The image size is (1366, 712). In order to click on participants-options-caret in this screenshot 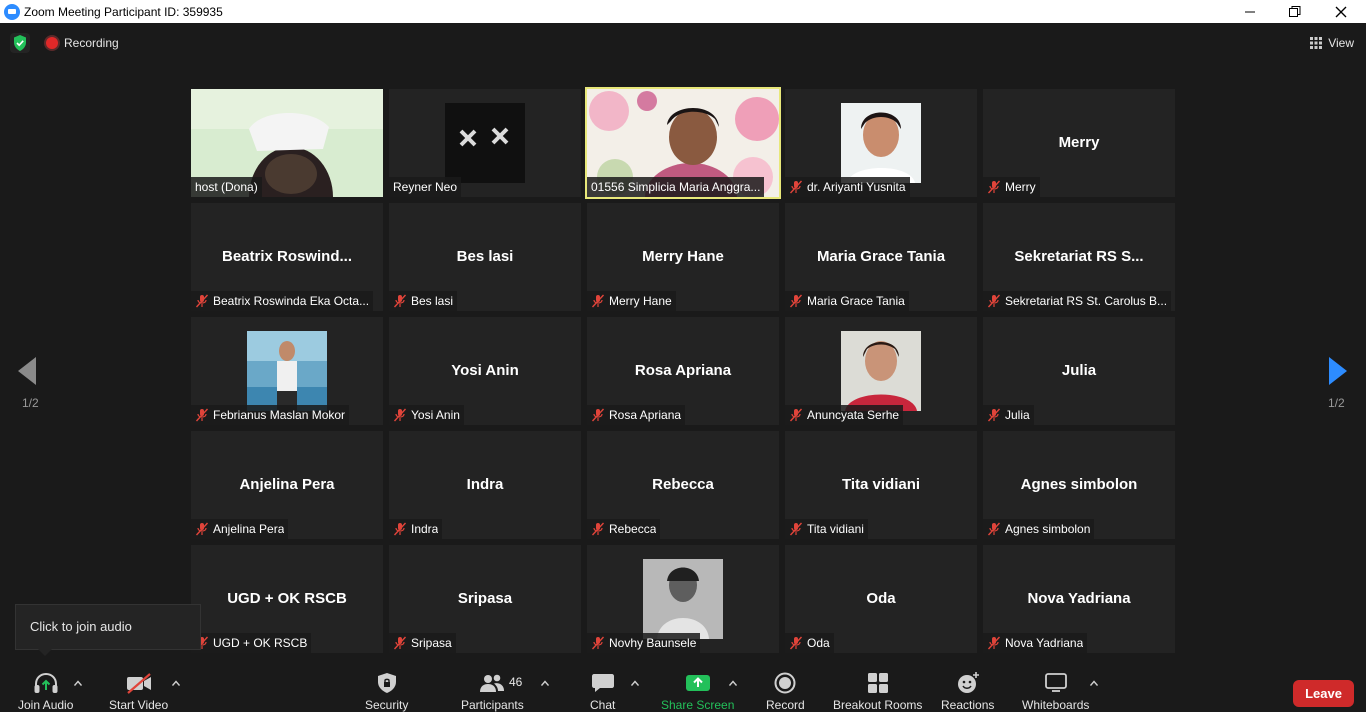, I will do `click(545, 683)`.